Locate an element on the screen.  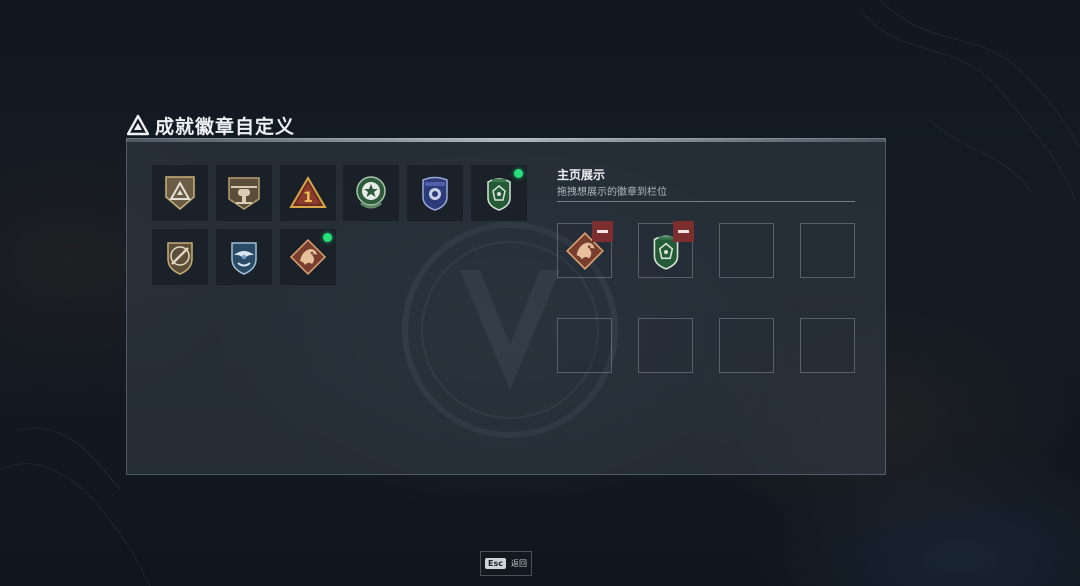
rifle-shield-badge-icon is located at coordinates (180, 258).